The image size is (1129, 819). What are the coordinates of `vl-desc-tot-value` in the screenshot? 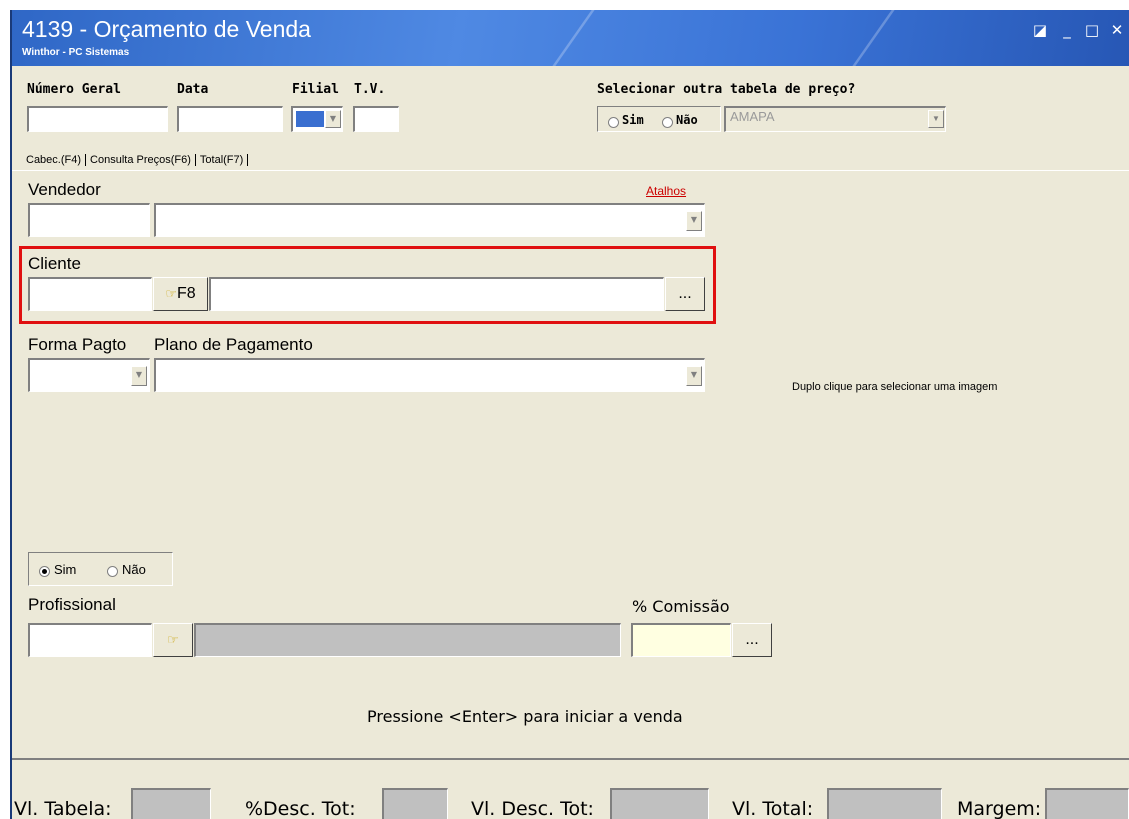 It's located at (659, 803).